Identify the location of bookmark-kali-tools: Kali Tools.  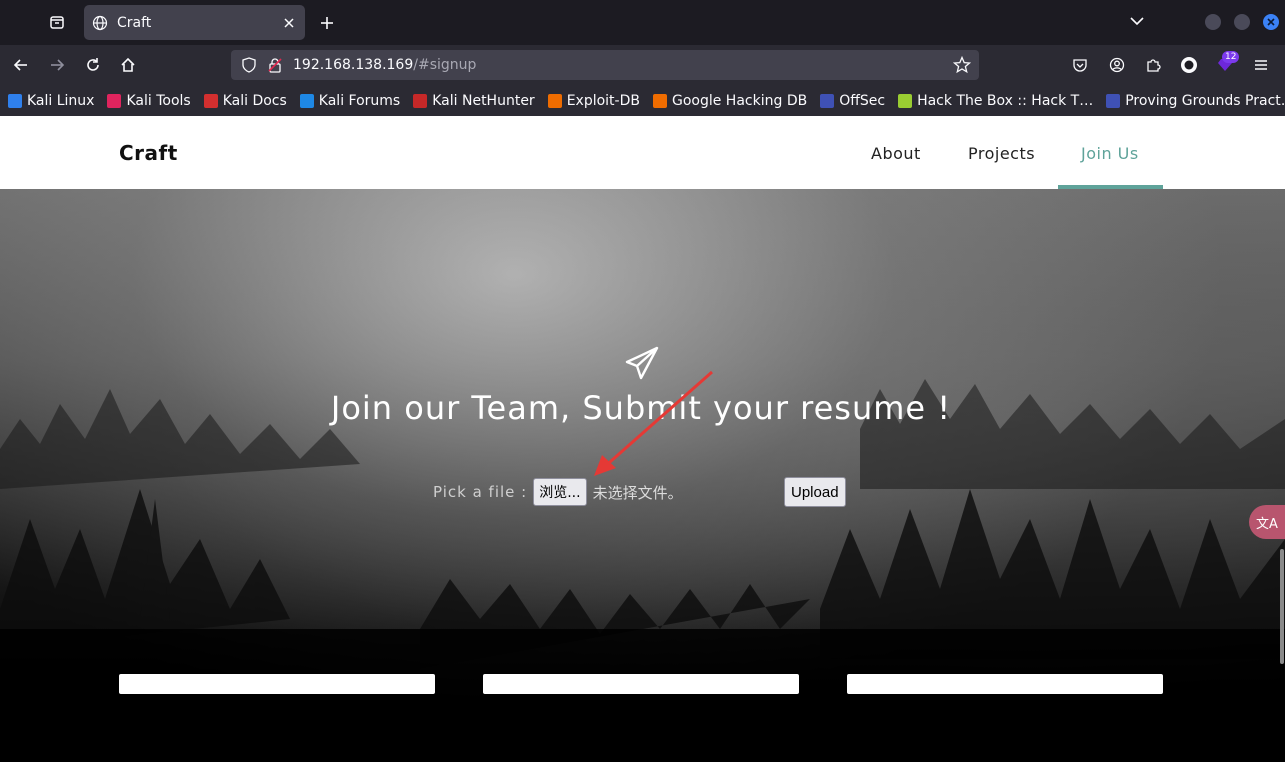
(149, 101).